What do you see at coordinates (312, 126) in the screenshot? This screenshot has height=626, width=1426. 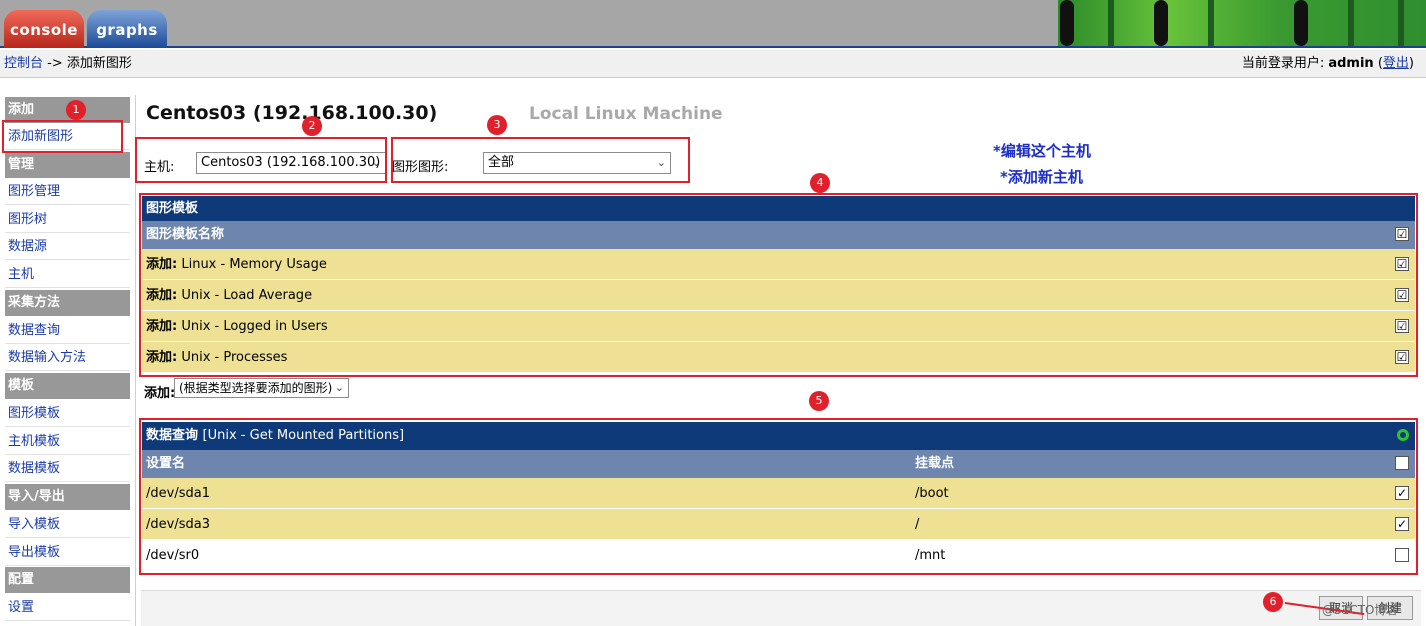 I see `annotation-badge-2: 2` at bounding box center [312, 126].